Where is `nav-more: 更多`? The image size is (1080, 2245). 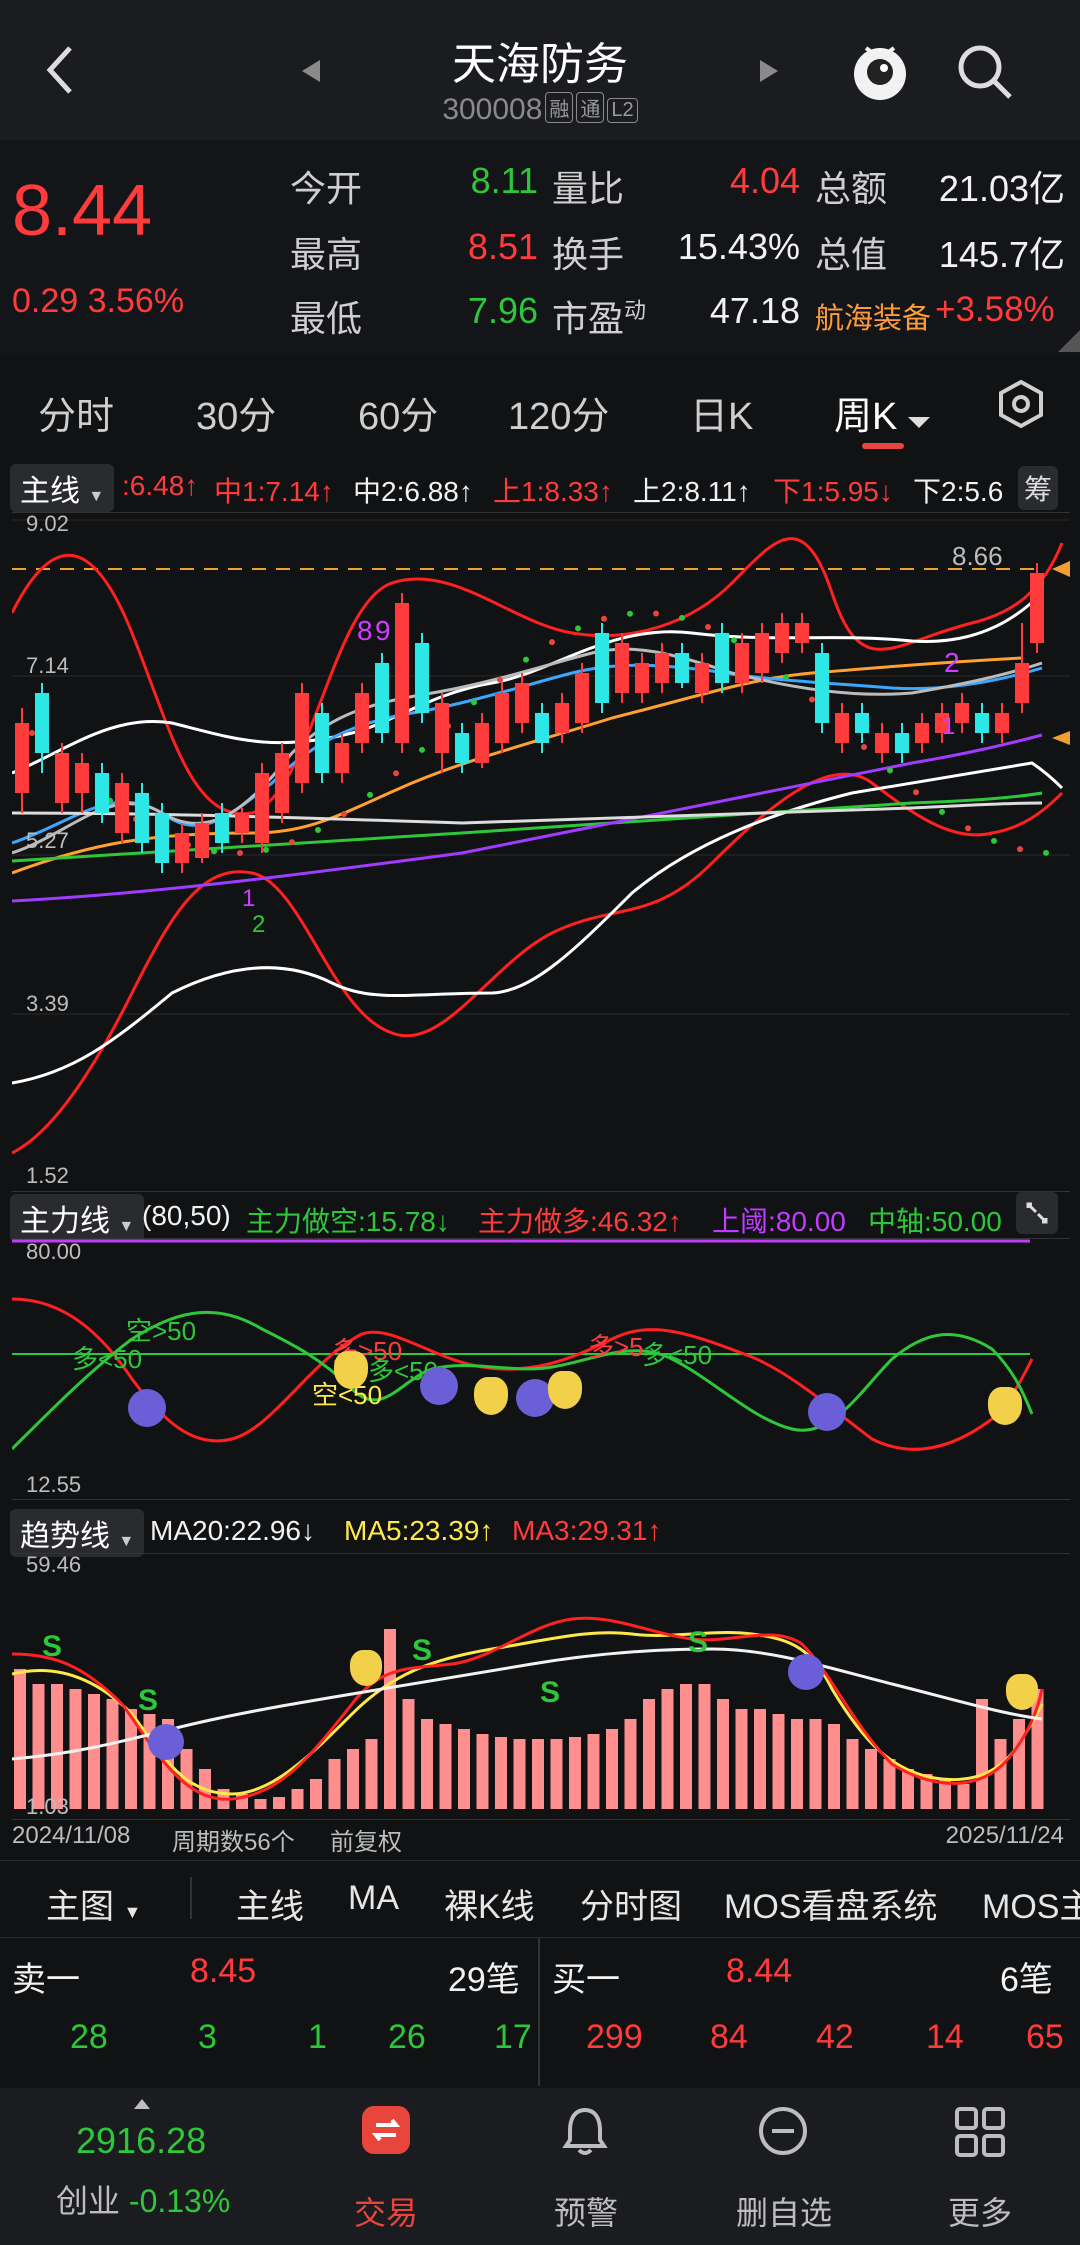 nav-more: 更多 is located at coordinates (980, 2211).